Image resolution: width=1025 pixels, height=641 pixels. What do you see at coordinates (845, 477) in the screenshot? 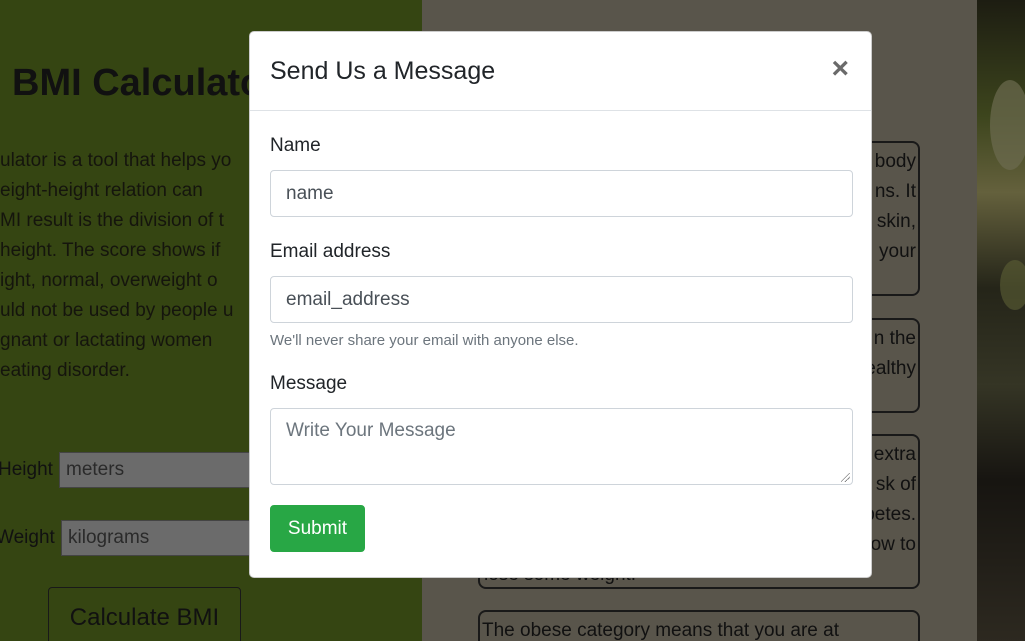
I see `resize-handle-icon` at bounding box center [845, 477].